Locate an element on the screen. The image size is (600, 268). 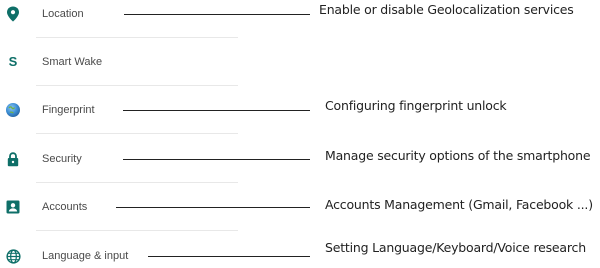
settings-item-label: Location is located at coordinates (63, 14).